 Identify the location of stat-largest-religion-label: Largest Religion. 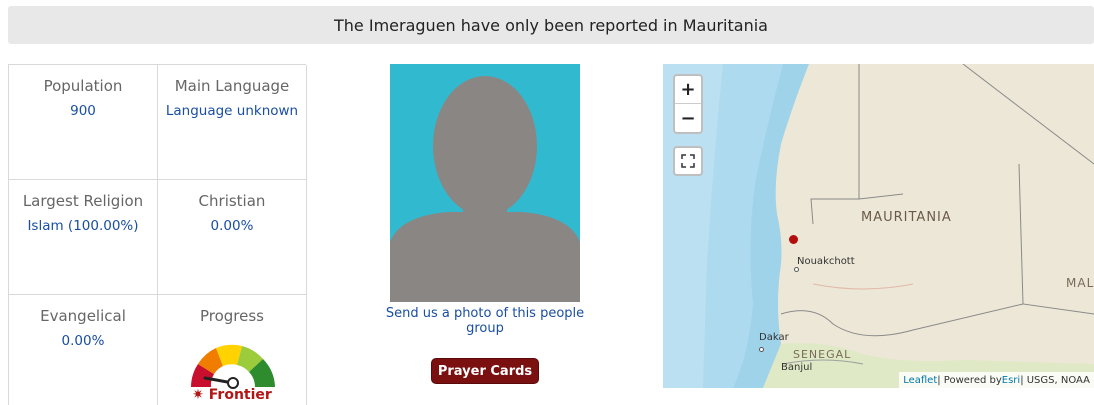
(83, 201).